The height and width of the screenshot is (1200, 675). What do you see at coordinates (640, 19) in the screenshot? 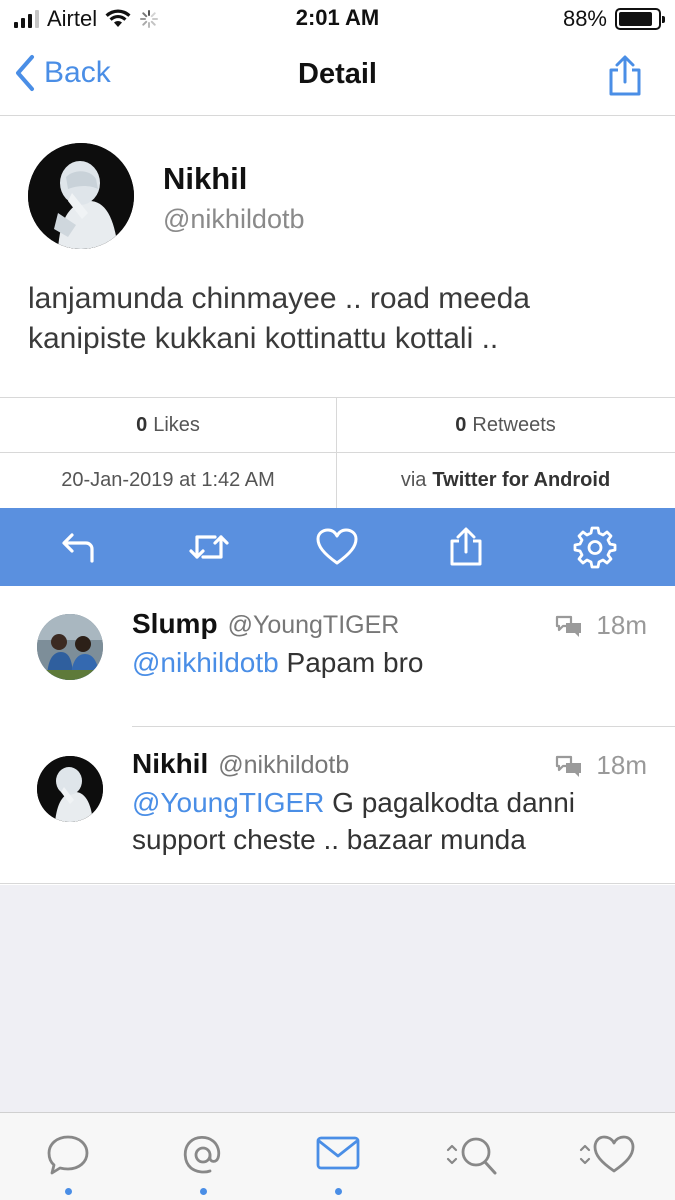
I see `battery-icon` at bounding box center [640, 19].